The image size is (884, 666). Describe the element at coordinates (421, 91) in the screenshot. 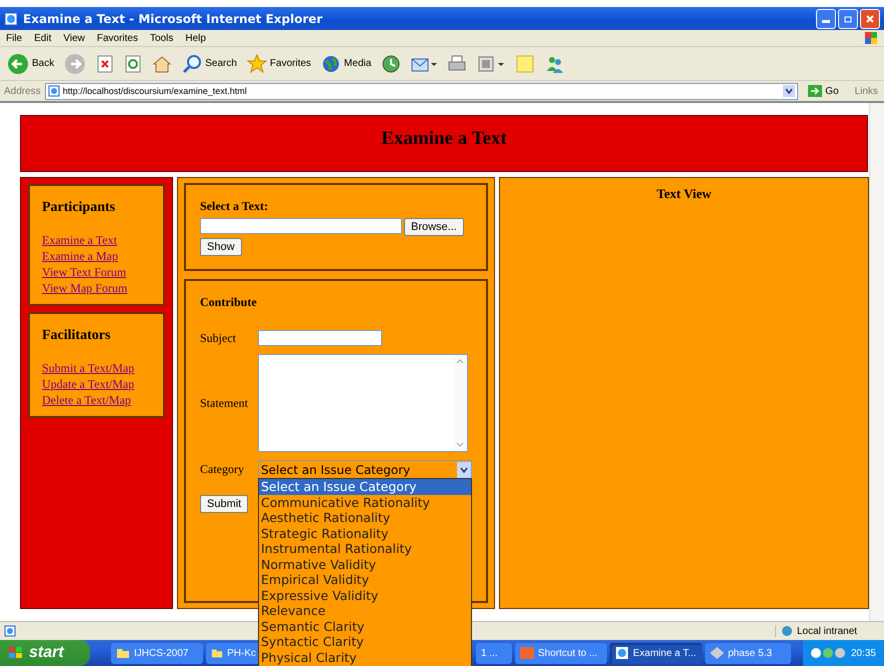

I see `address-field: http://localhost/discoursium/examine_text.html` at that location.